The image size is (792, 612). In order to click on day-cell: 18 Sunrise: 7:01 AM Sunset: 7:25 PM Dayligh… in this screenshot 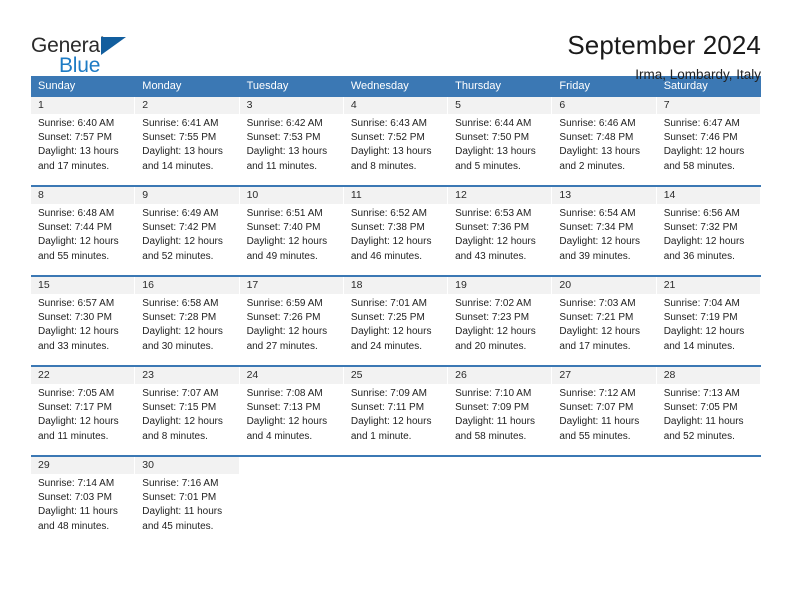, I will do `click(396, 321)`.